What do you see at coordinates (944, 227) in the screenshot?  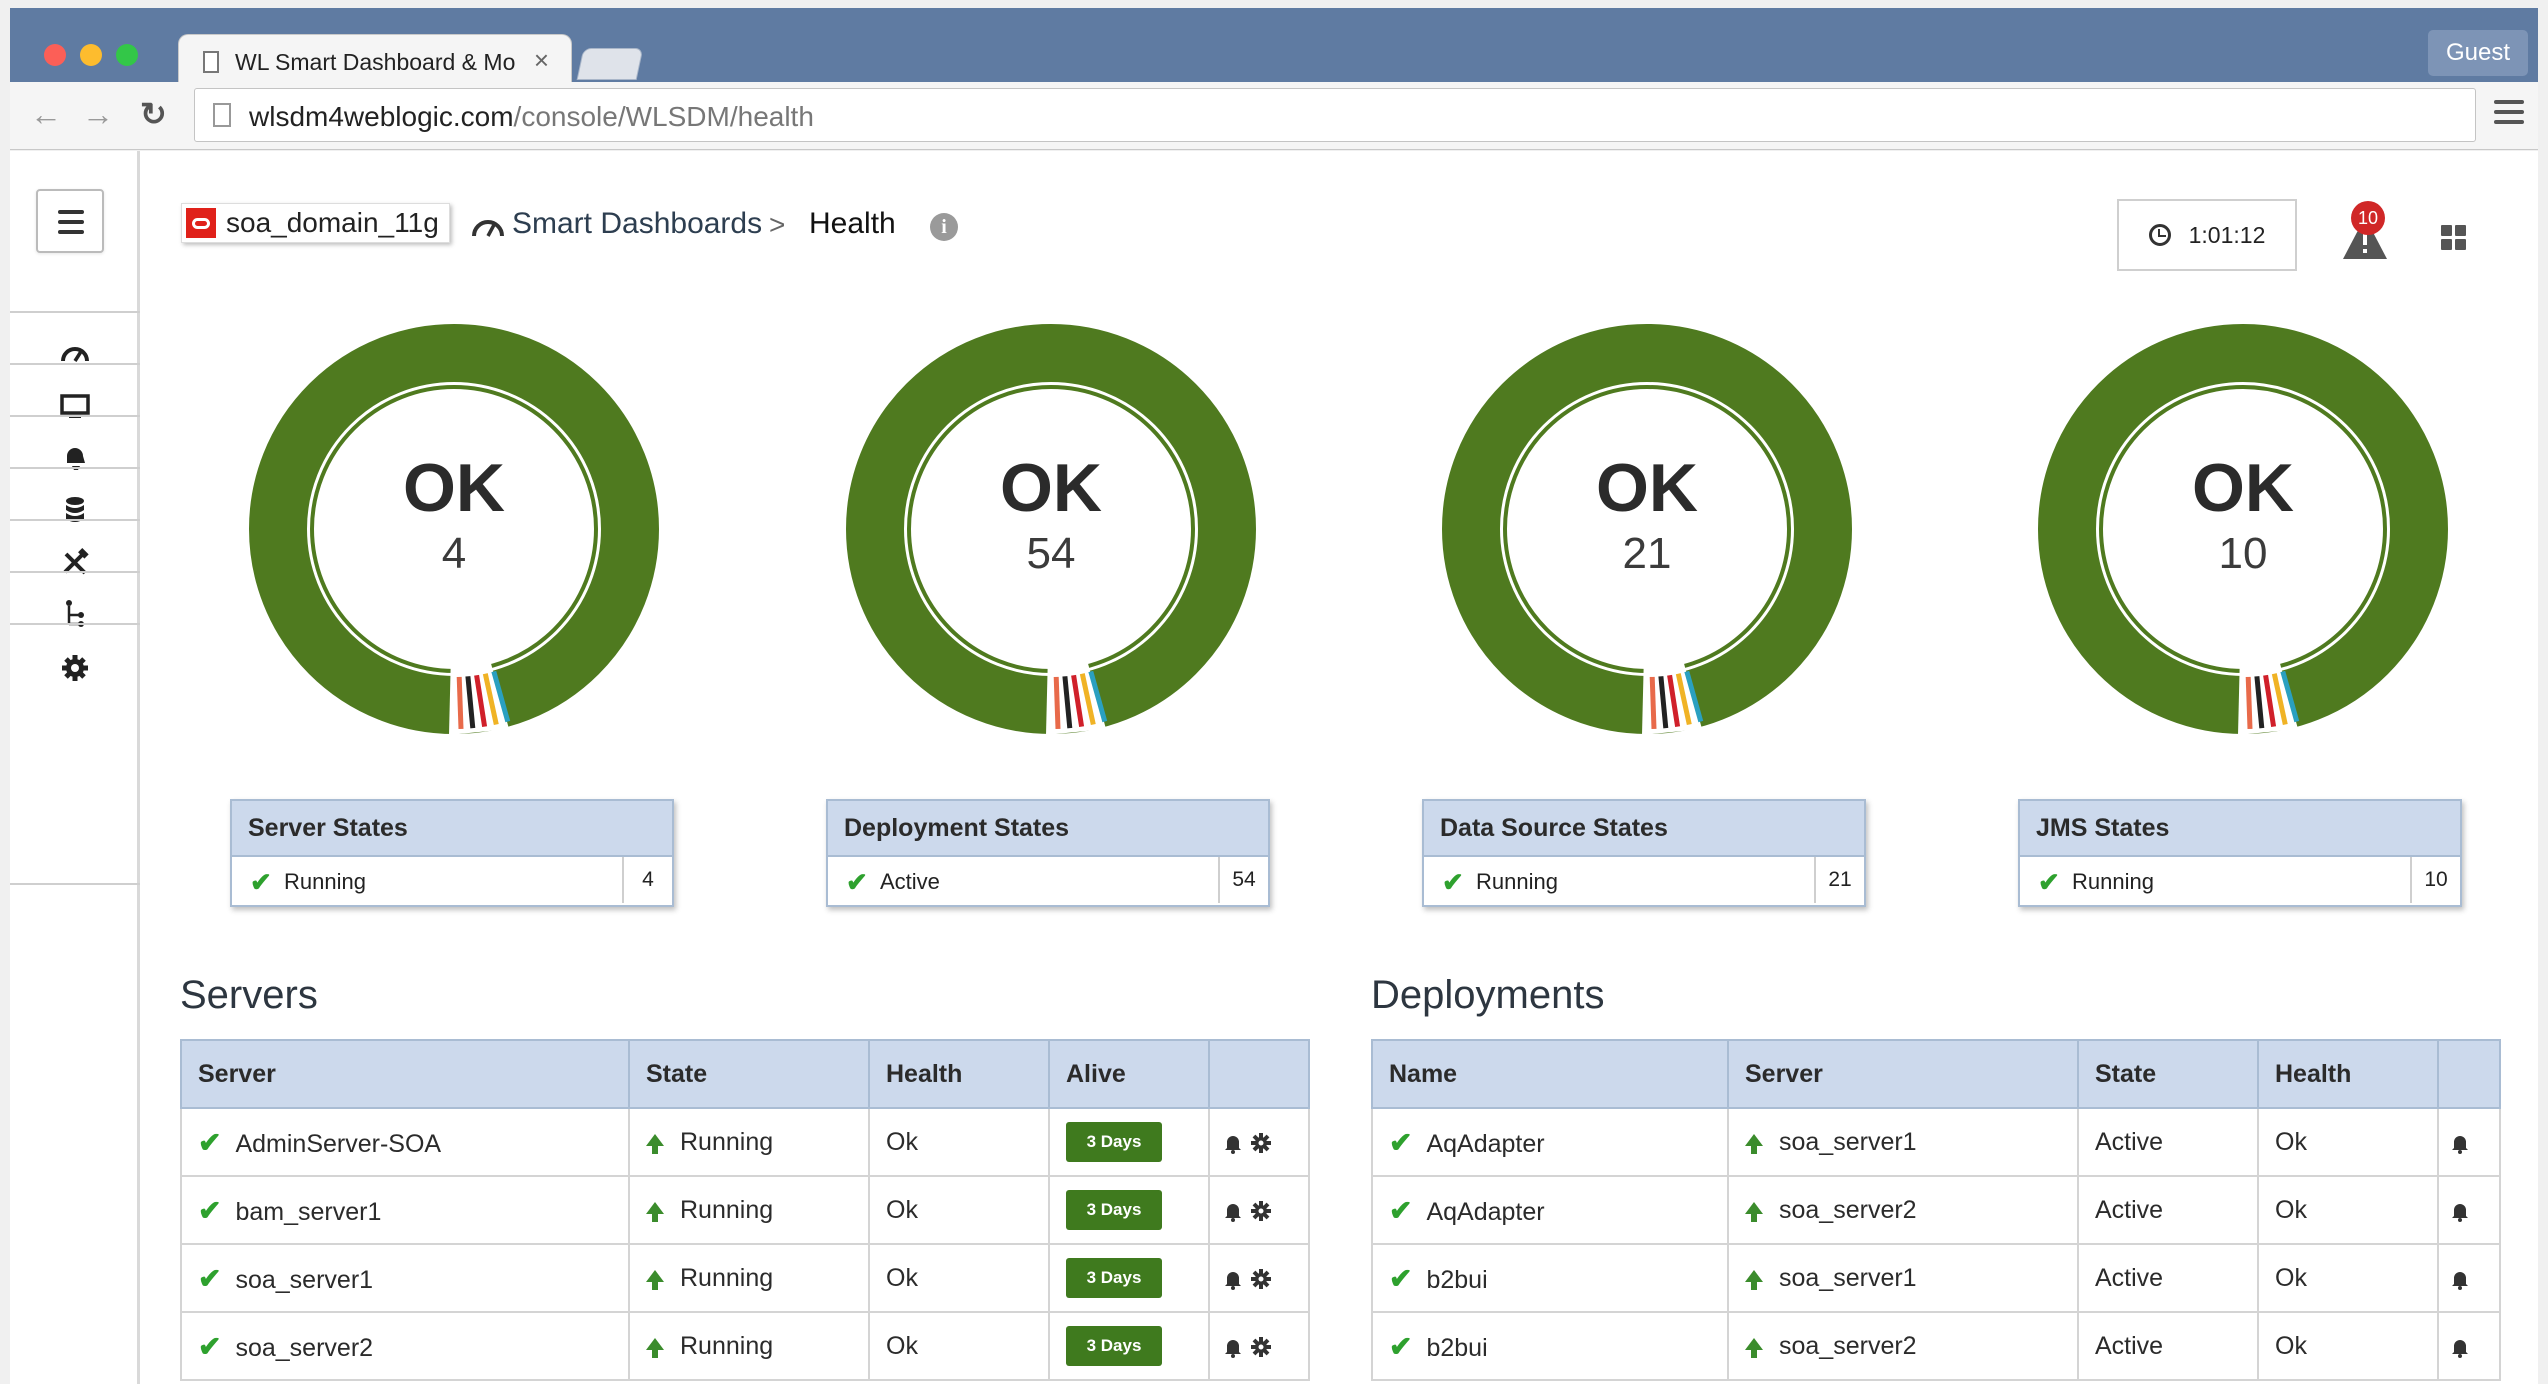 I see `info-icon: i` at bounding box center [944, 227].